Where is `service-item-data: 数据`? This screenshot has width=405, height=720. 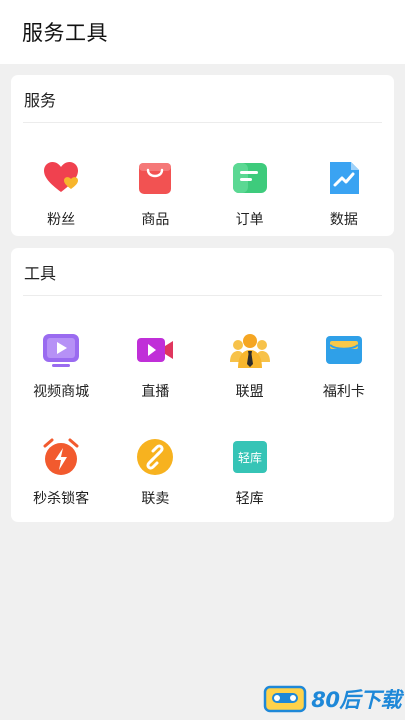 service-item-data: 数据 is located at coordinates (344, 193).